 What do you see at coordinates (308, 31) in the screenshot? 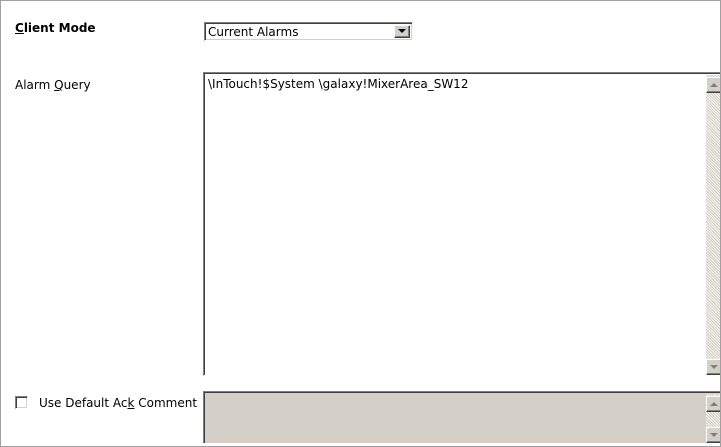
I see `client-mode-dropdown: Current Alarms` at bounding box center [308, 31].